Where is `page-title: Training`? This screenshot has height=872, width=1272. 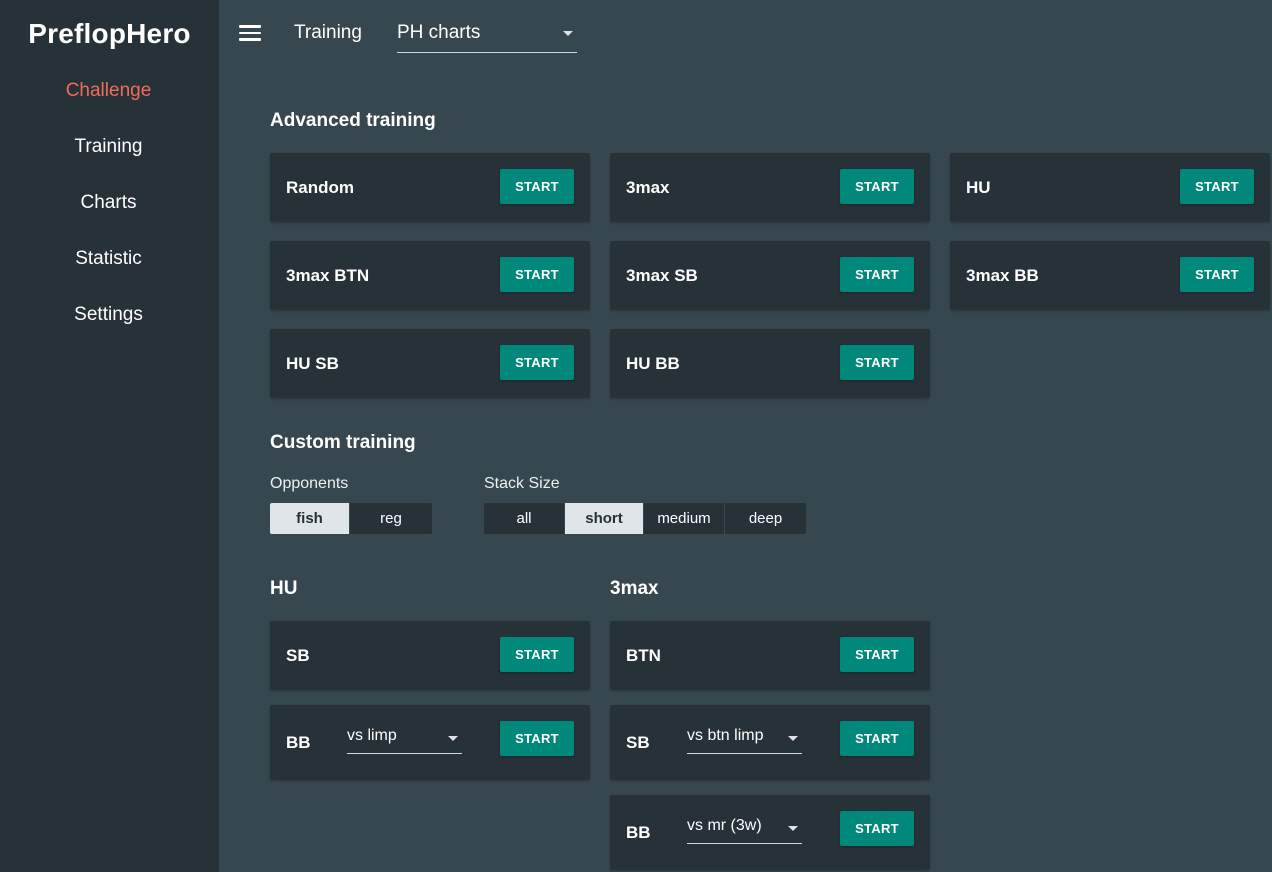 page-title: Training is located at coordinates (328, 32).